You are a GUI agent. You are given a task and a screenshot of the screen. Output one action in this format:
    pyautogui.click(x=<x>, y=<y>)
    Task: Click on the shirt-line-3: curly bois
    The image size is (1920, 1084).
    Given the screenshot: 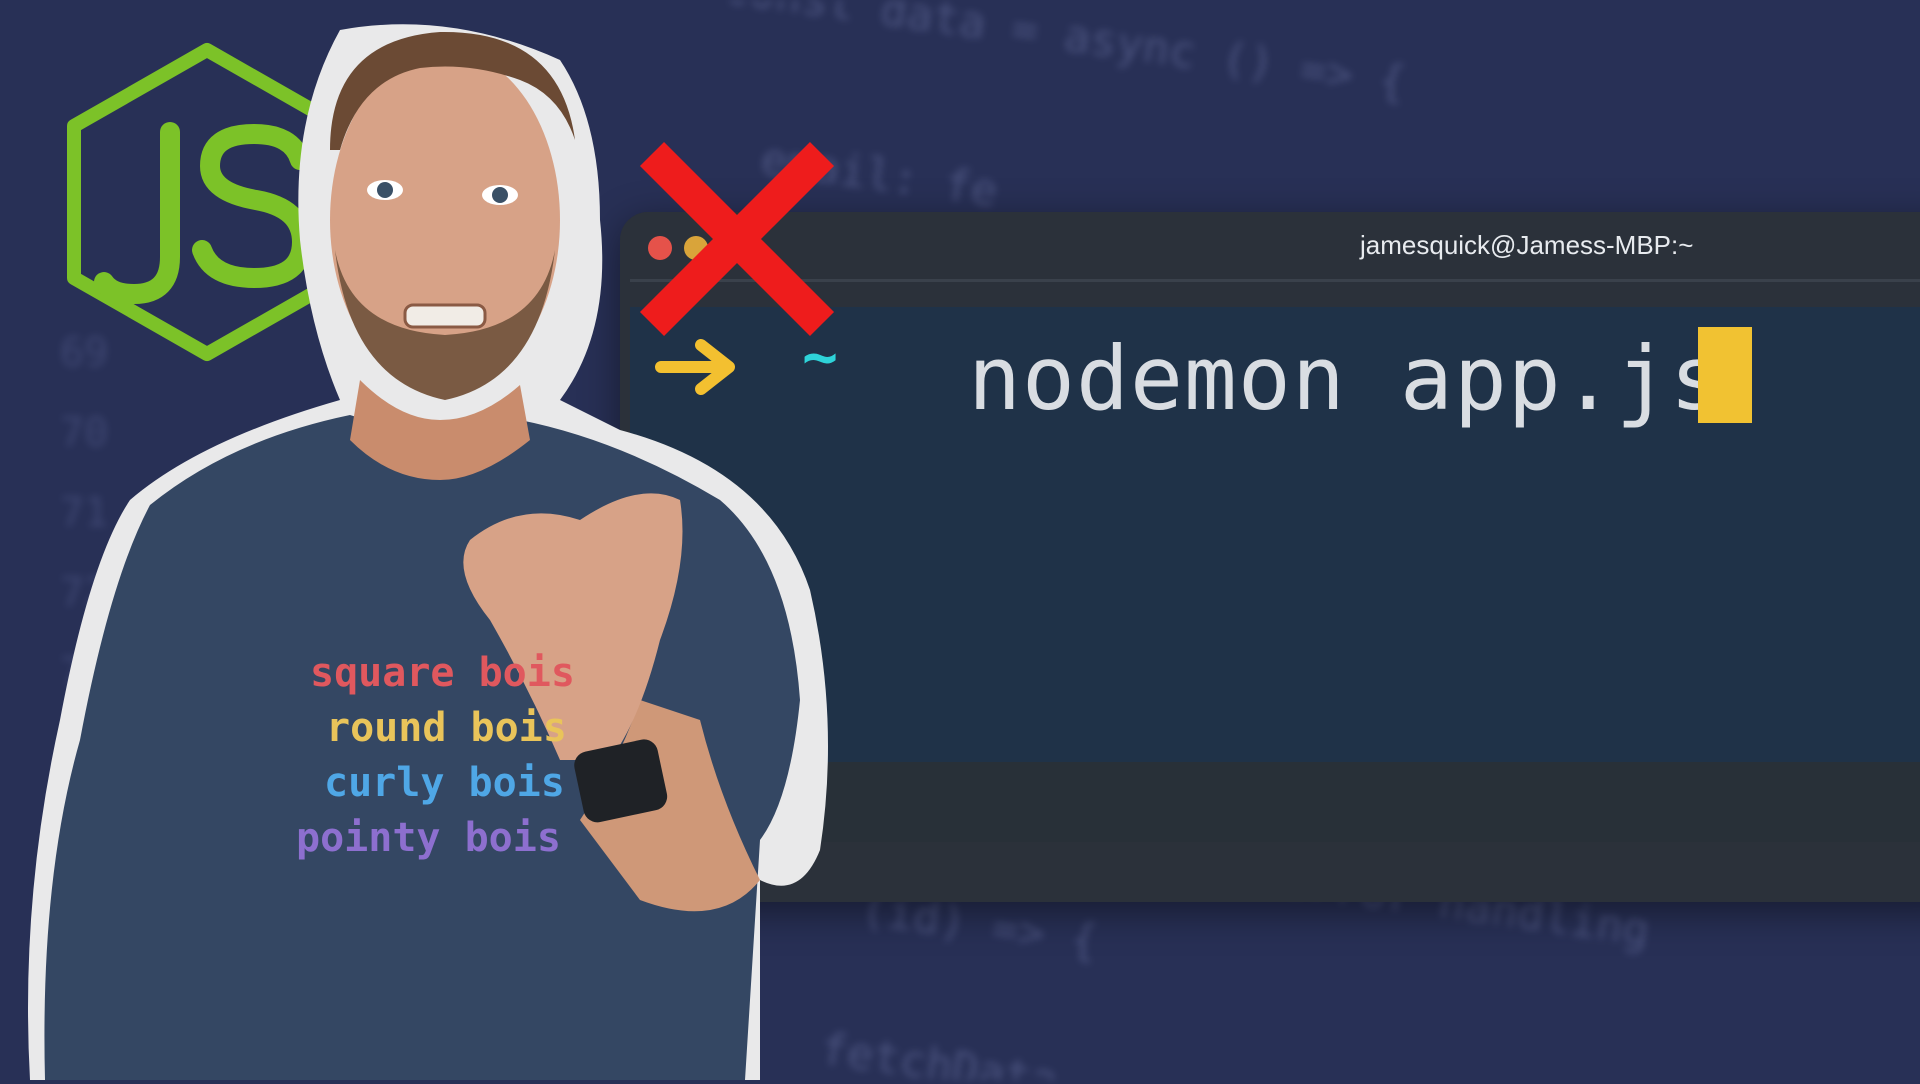 What is the action you would take?
    pyautogui.click(x=444, y=783)
    